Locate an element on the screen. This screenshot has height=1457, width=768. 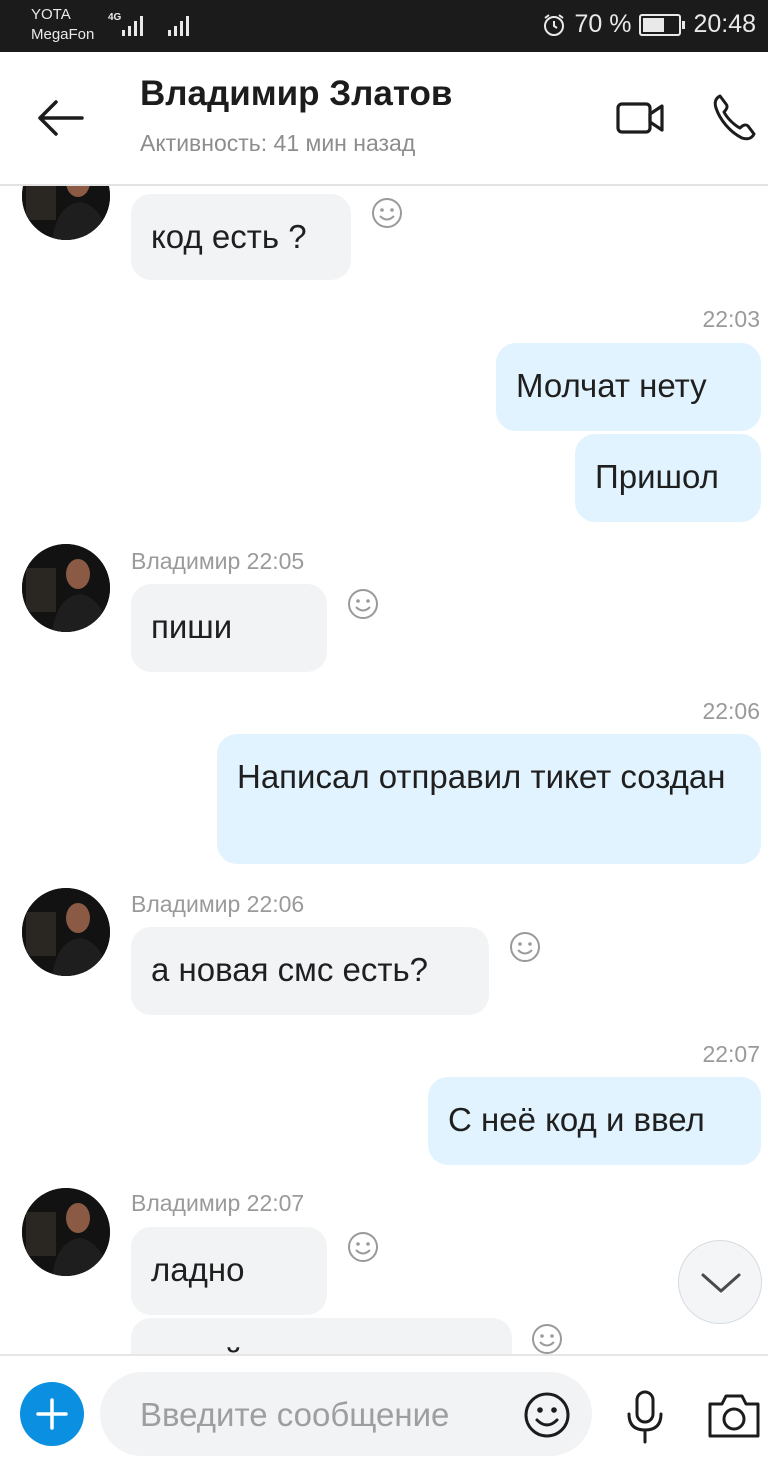
phone-icon is located at coordinates (734, 118).